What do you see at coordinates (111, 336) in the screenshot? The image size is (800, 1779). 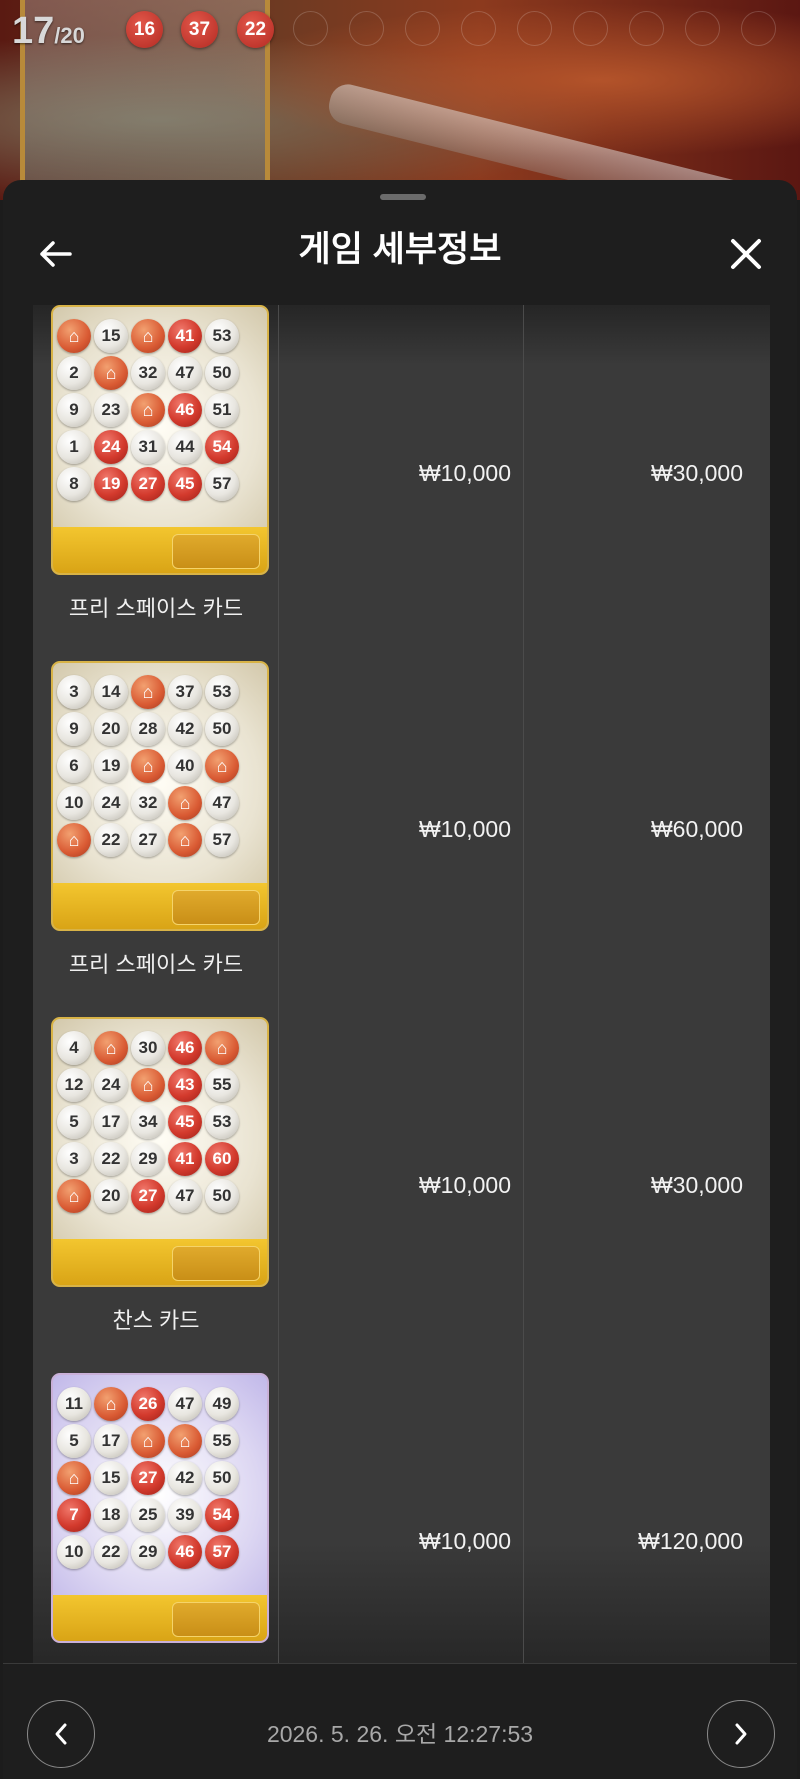 I see `card-number: 15` at bounding box center [111, 336].